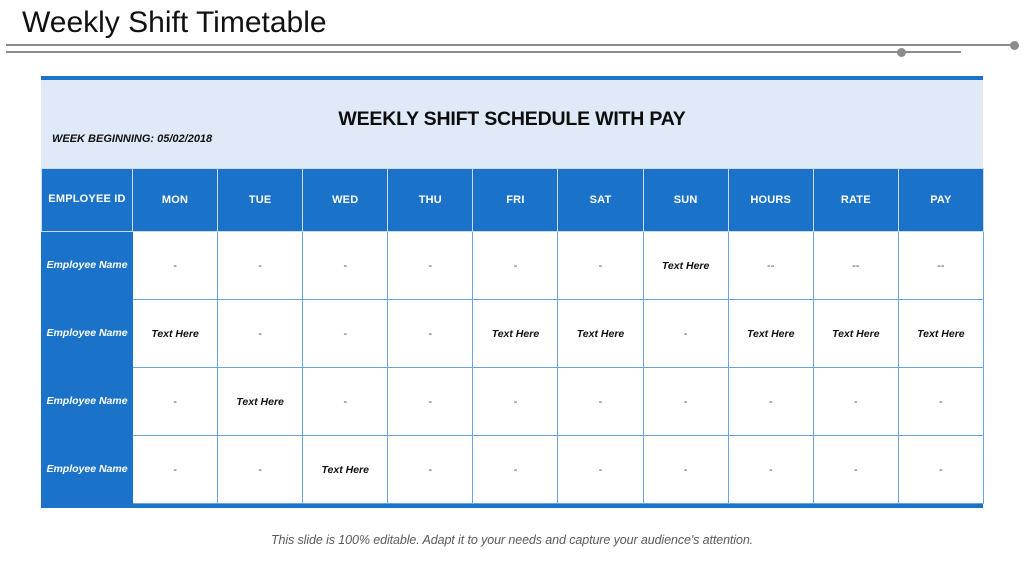 This screenshot has width=1024, height=576. I want to click on column-header-sat: SAT, so click(600, 200).